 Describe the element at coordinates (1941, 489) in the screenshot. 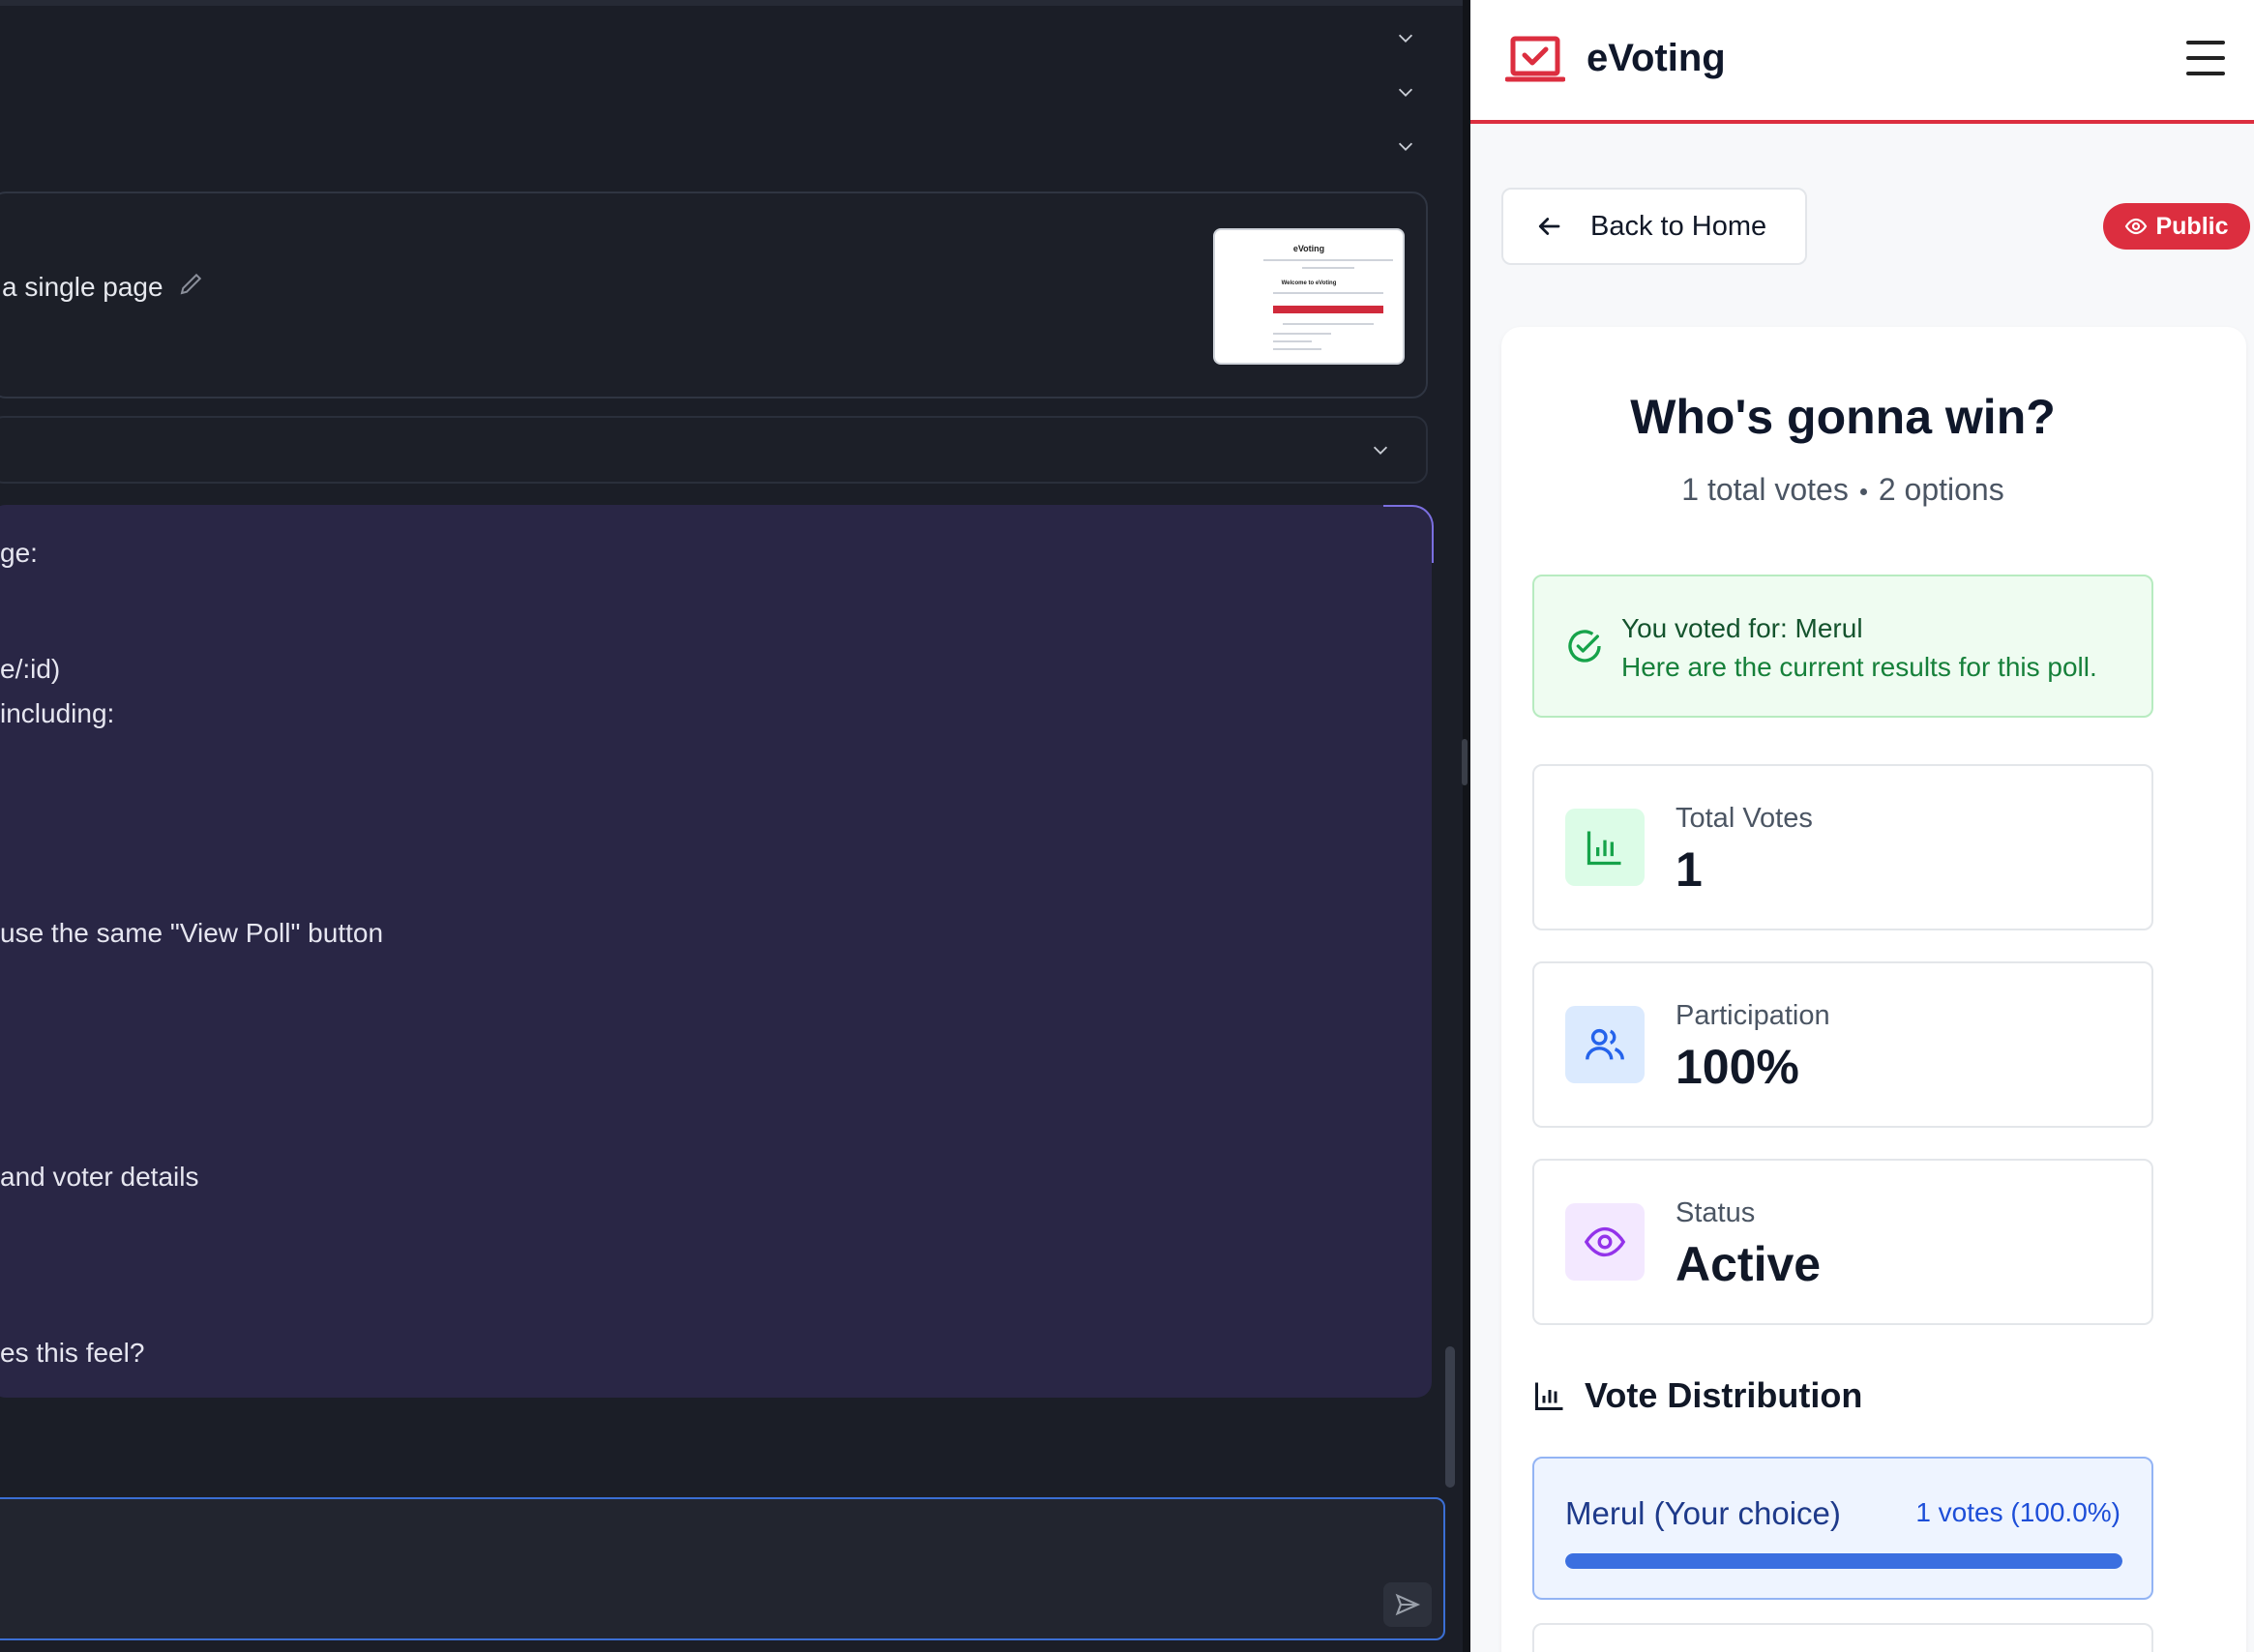

I see `options-text: 2 options` at that location.